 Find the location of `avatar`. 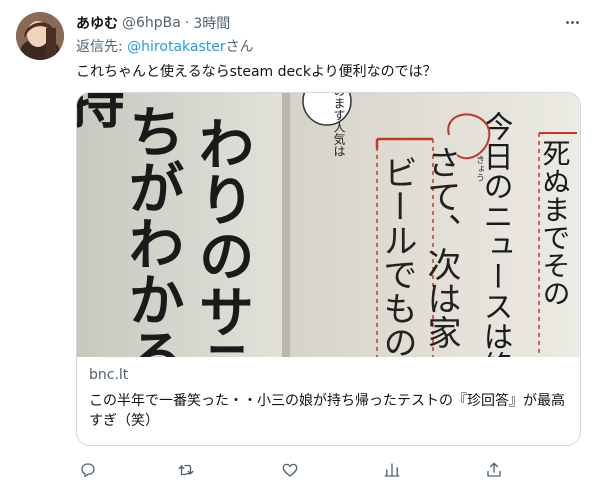

avatar is located at coordinates (40, 36).